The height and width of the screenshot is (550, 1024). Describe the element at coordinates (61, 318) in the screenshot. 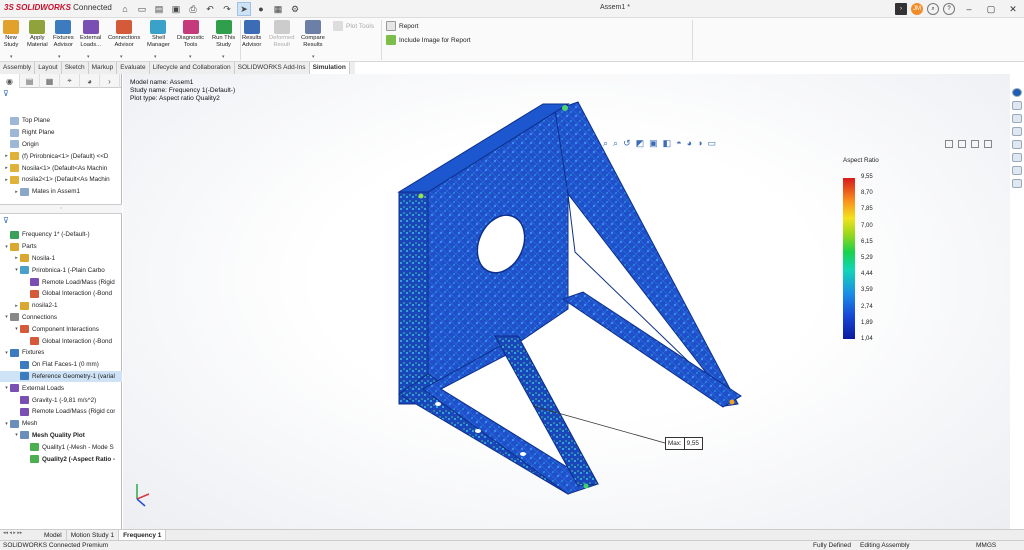

I see `tree-item: ▾ Connections` at that location.